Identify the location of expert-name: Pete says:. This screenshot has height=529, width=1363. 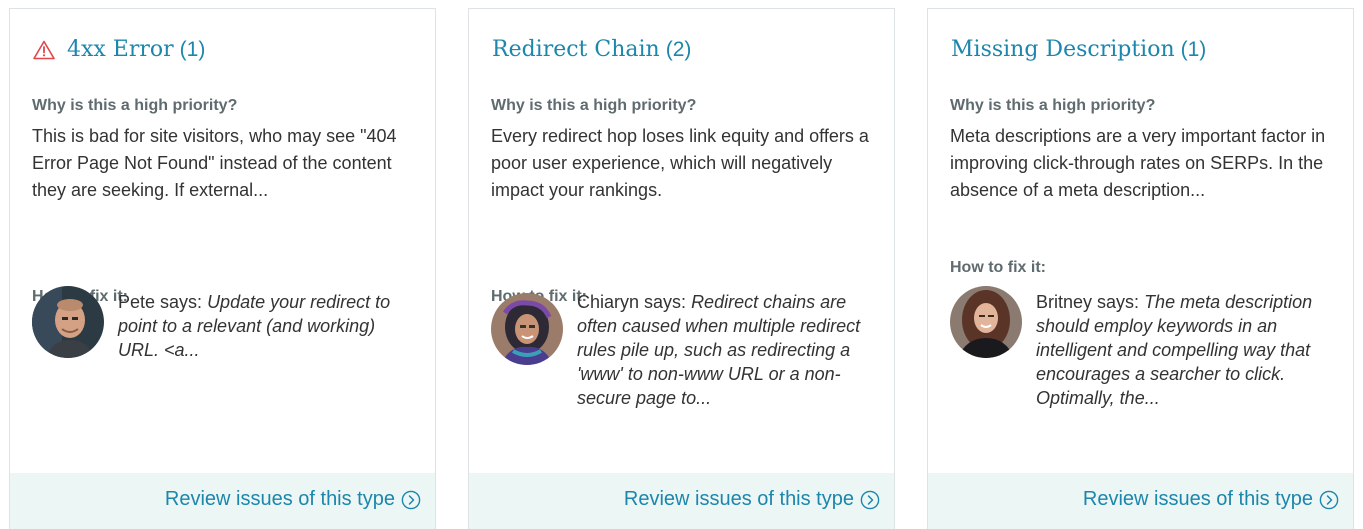
(160, 302).